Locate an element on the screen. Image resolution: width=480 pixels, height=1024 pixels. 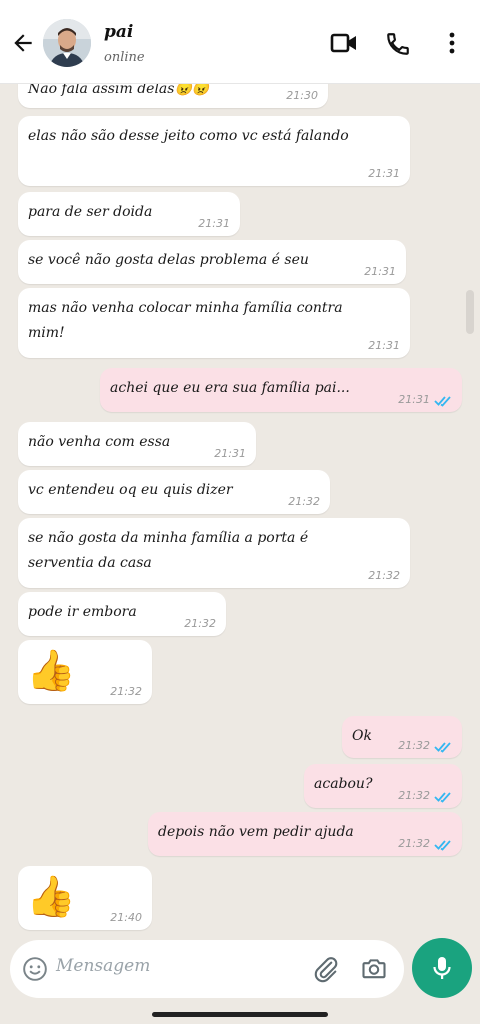
avatar is located at coordinates (67, 43).